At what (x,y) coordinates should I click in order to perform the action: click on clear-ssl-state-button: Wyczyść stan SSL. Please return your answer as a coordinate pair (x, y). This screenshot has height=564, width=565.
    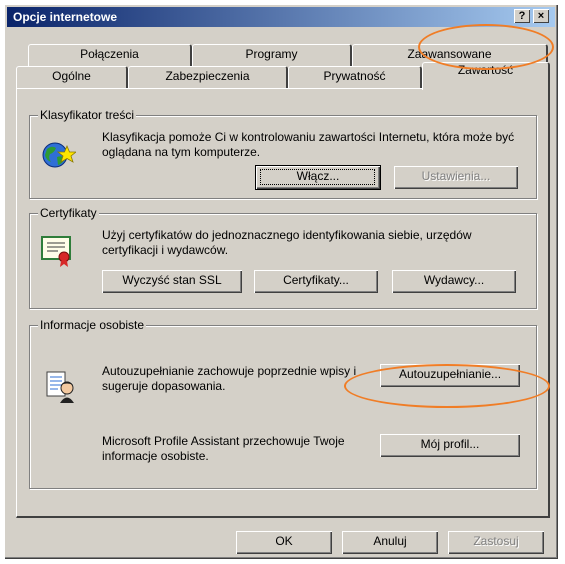
    Looking at the image, I should click on (172, 281).